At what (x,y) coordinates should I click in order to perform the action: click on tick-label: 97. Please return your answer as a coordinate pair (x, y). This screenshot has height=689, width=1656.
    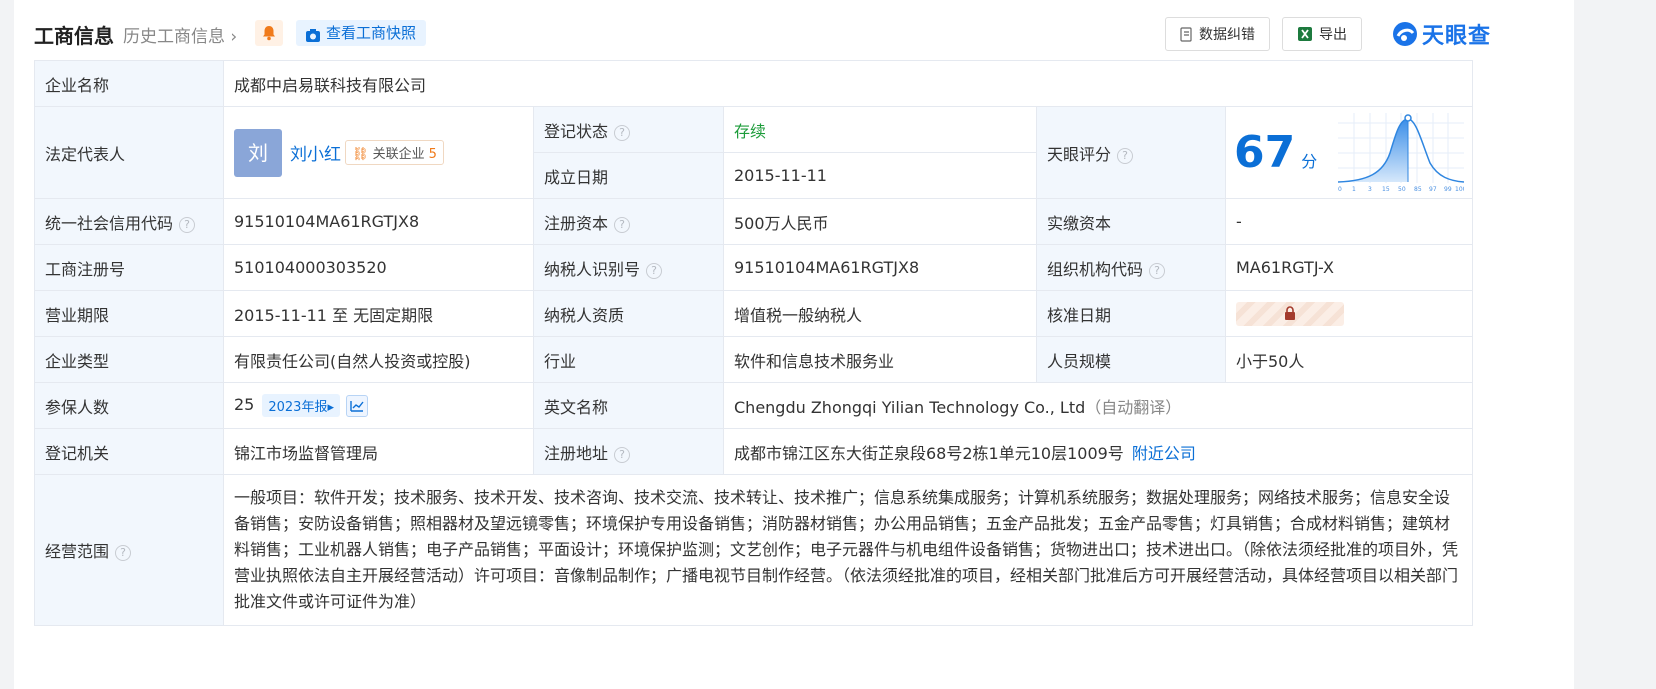
    Looking at the image, I should click on (1433, 189).